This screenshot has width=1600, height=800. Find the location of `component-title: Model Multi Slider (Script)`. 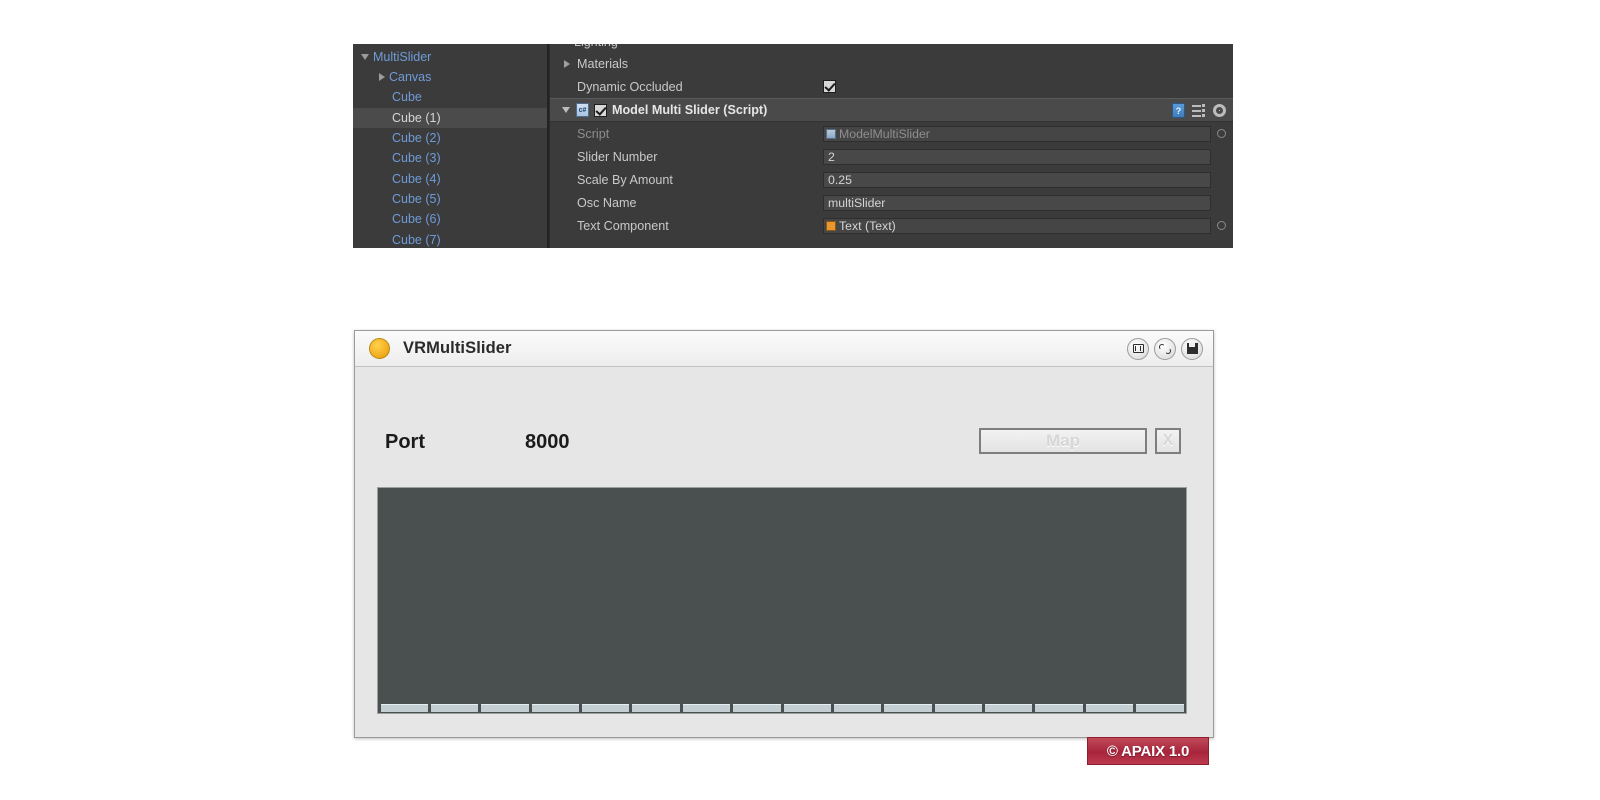

component-title: Model Multi Slider (Script) is located at coordinates (690, 110).